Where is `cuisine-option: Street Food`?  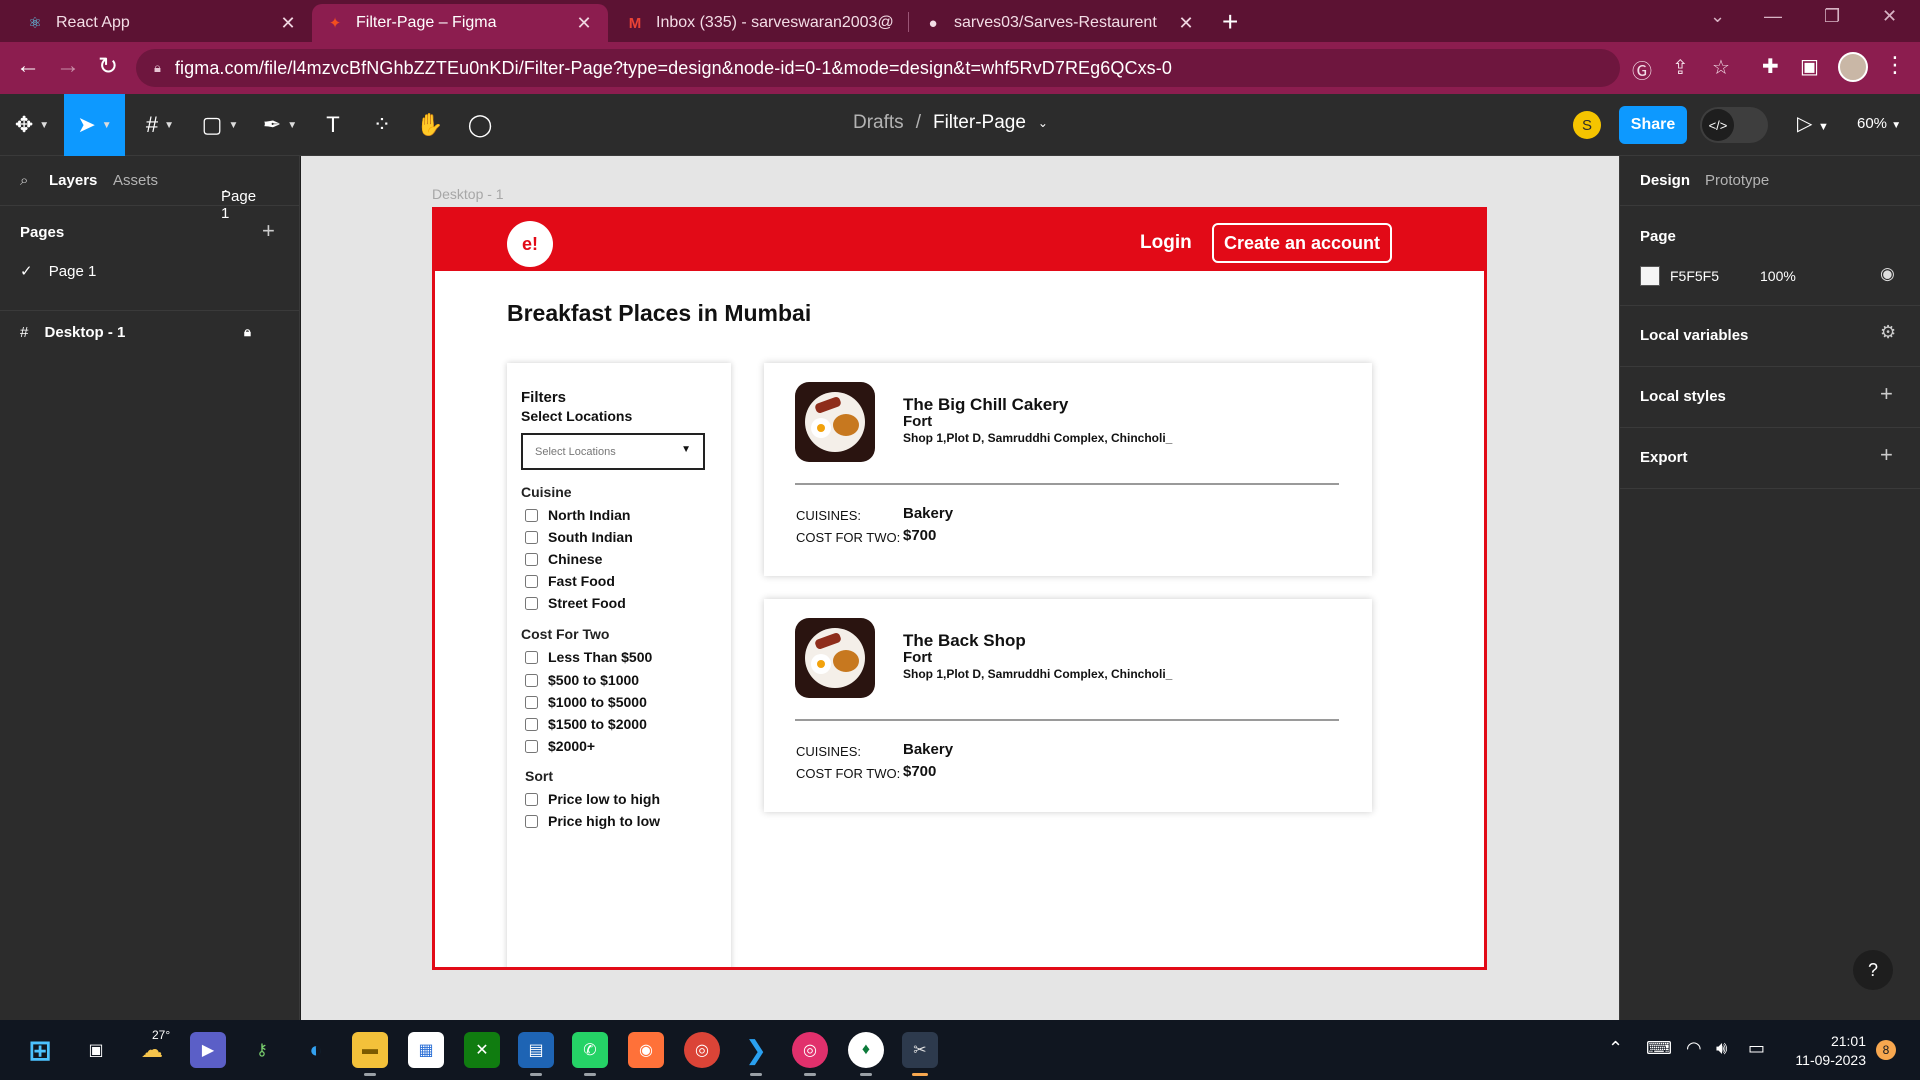
cuisine-option: Street Food is located at coordinates (575, 603).